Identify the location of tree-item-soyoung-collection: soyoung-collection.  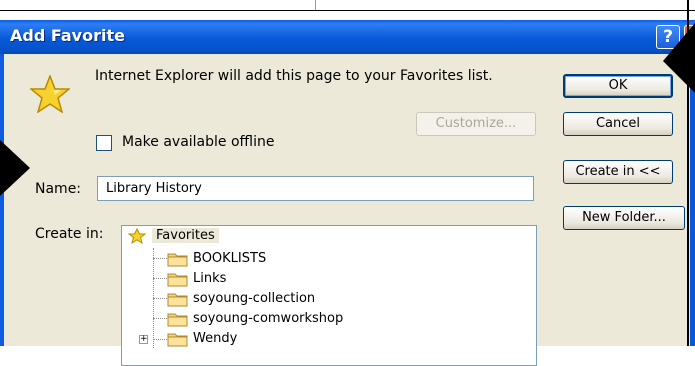
(241, 299).